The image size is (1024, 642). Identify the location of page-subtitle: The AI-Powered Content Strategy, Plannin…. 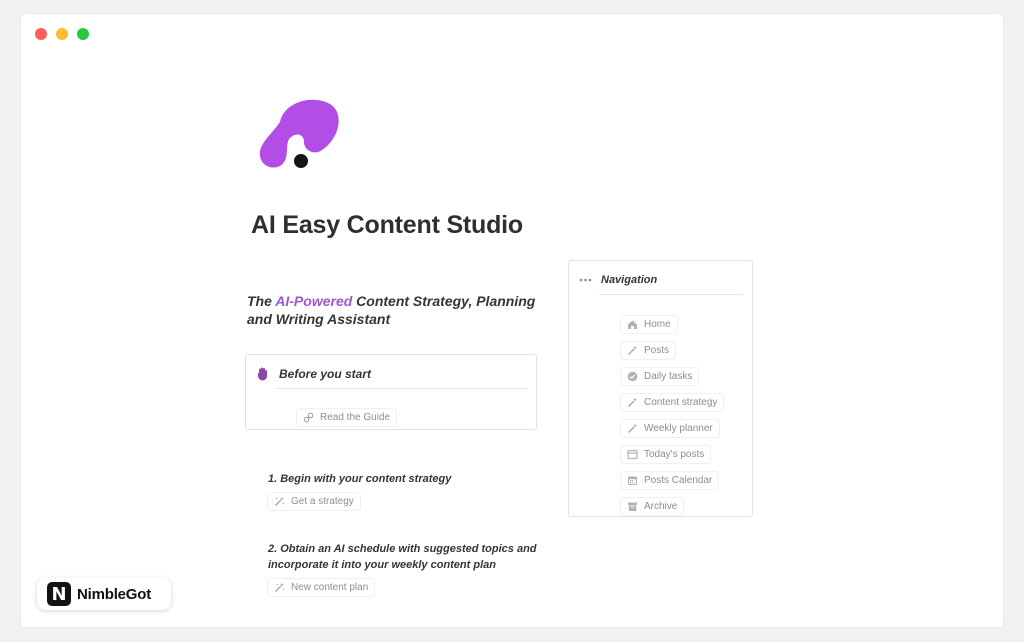
(397, 310).